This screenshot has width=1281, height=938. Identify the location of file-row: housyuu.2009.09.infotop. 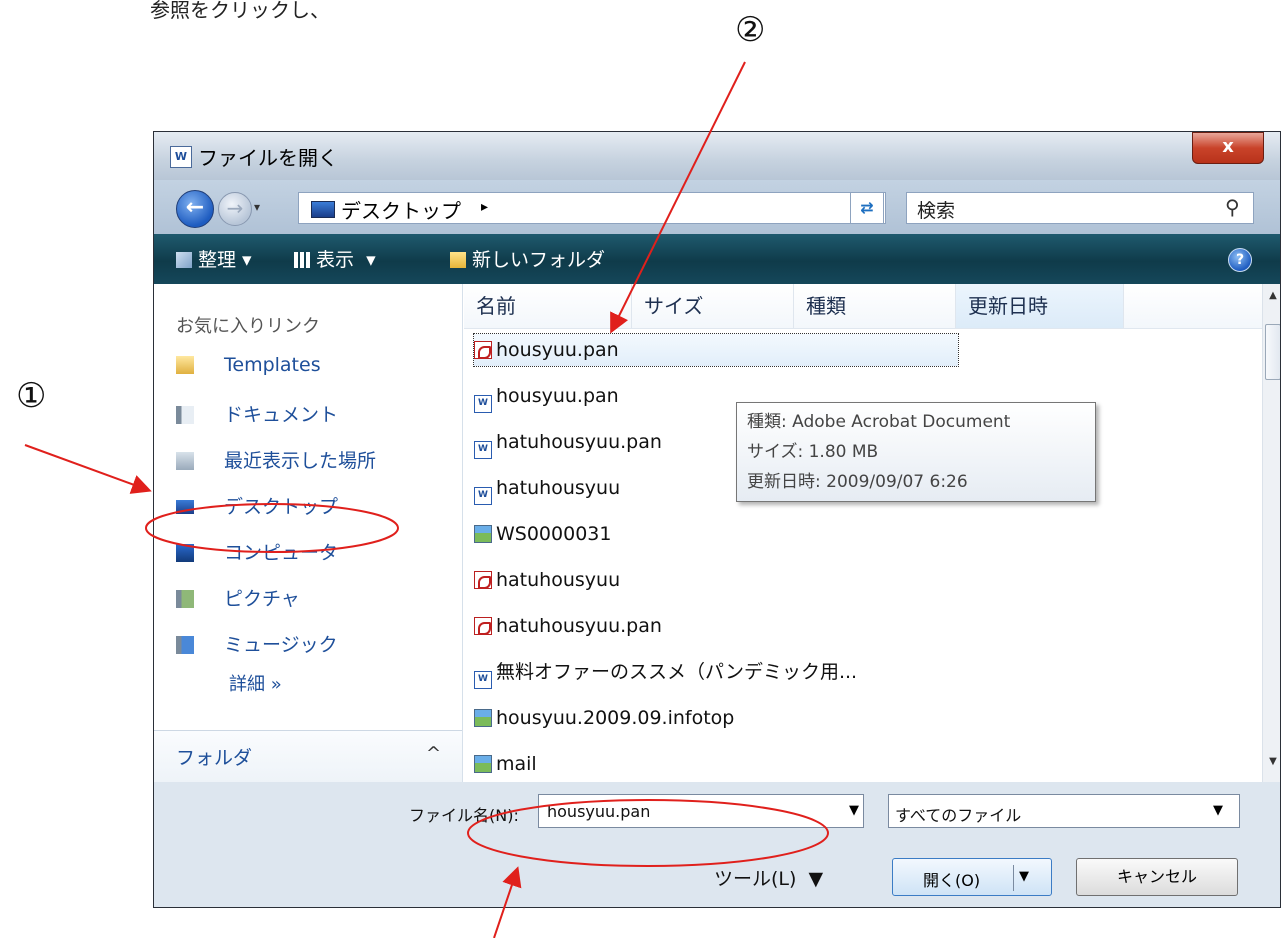
(714, 718).